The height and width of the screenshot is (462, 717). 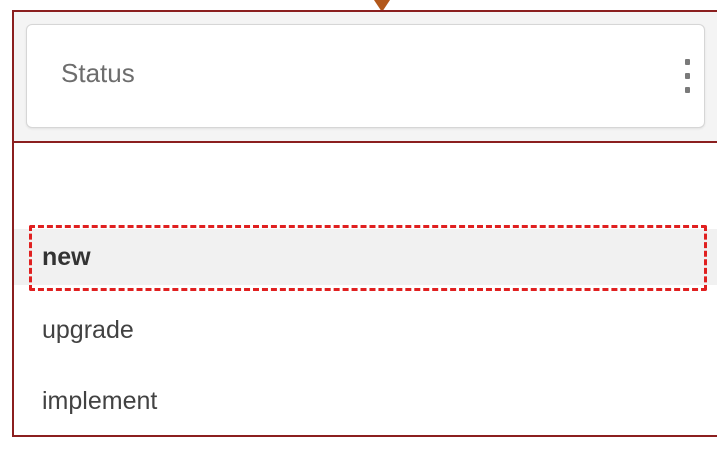 I want to click on option-upgrade: upgrade, so click(x=365, y=330).